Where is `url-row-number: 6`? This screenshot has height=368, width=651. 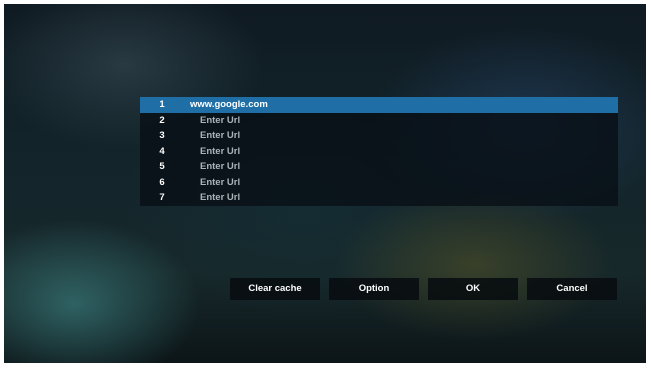
url-row-number: 6 is located at coordinates (162, 182).